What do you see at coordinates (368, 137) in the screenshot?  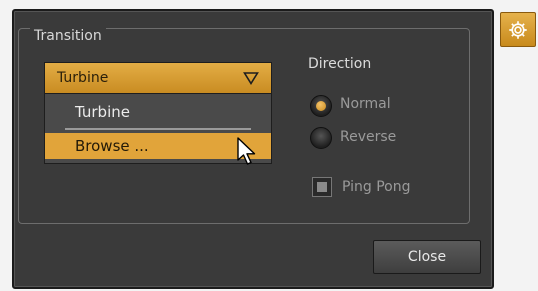 I see `radio-reverse-label: Reverse` at bounding box center [368, 137].